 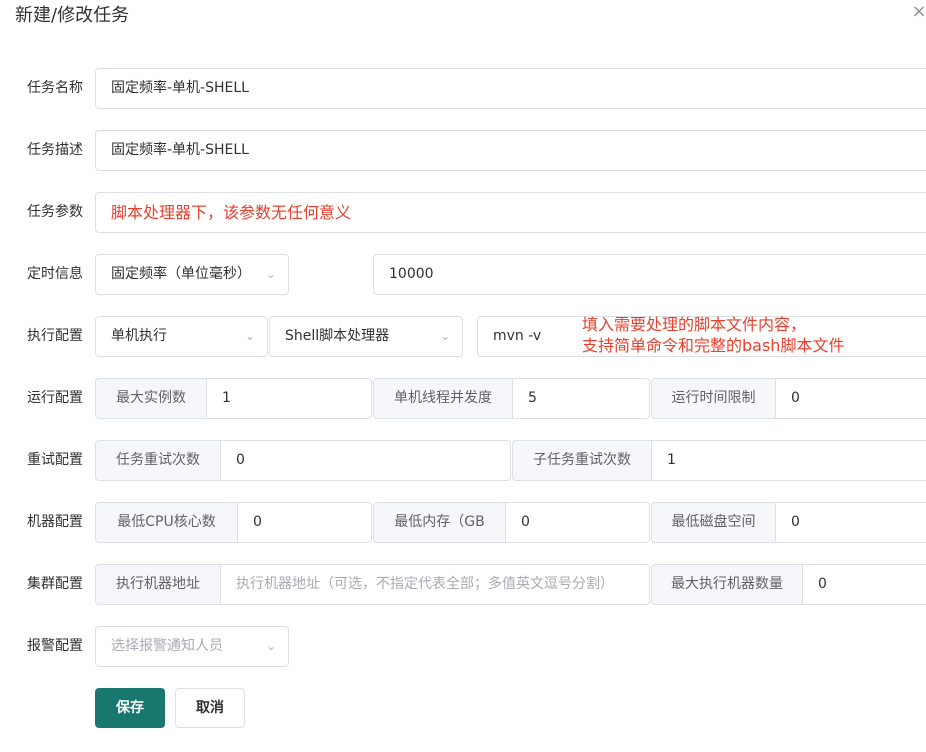 What do you see at coordinates (181, 274) in the screenshot?
I see `schedule-type-value: 固定频率（单位毫秒）` at bounding box center [181, 274].